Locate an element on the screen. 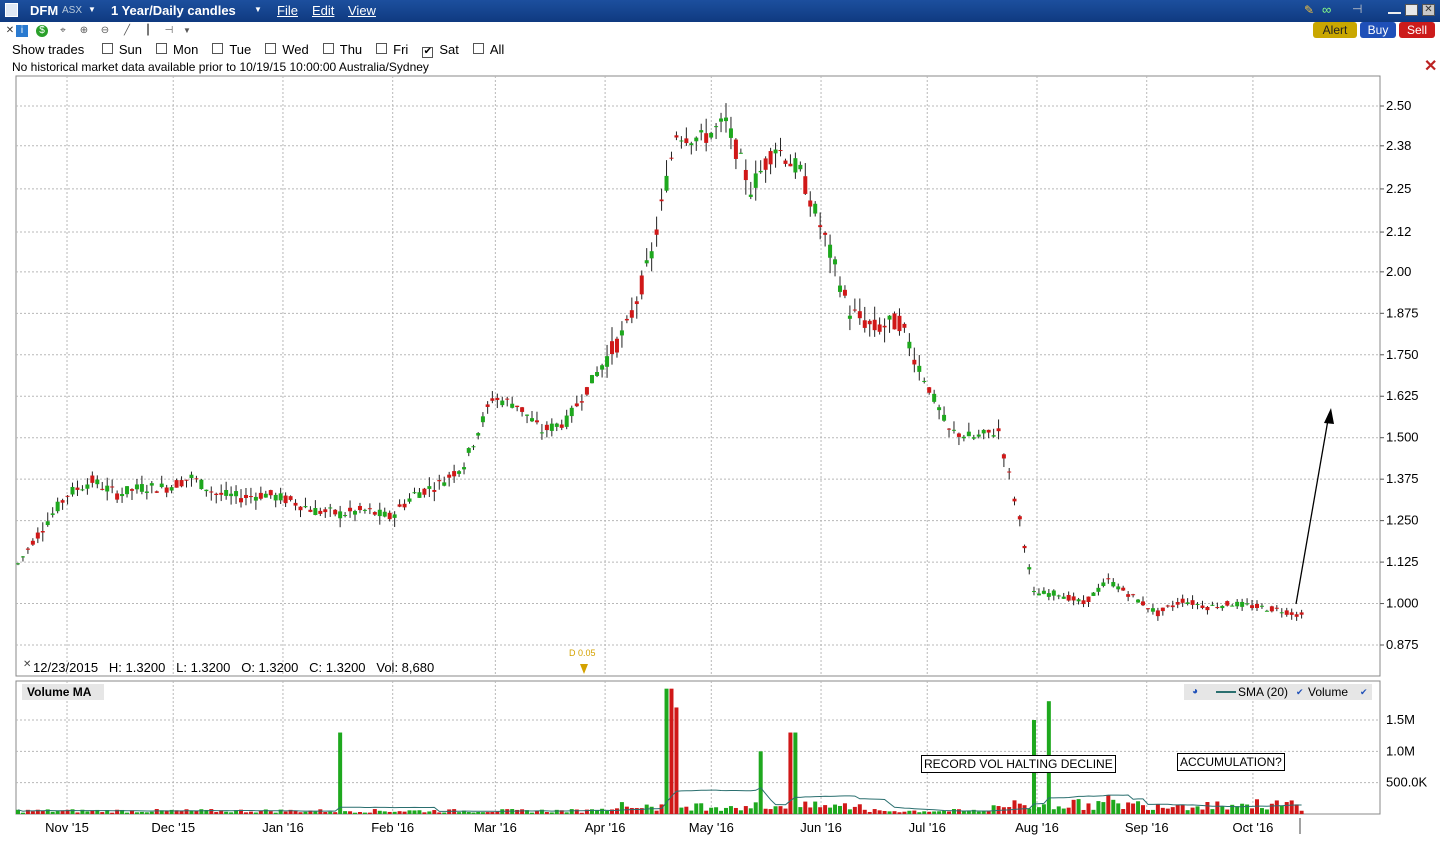 This screenshot has width=1440, height=842. dividend-marker: D 0.05 is located at coordinates (582, 653).